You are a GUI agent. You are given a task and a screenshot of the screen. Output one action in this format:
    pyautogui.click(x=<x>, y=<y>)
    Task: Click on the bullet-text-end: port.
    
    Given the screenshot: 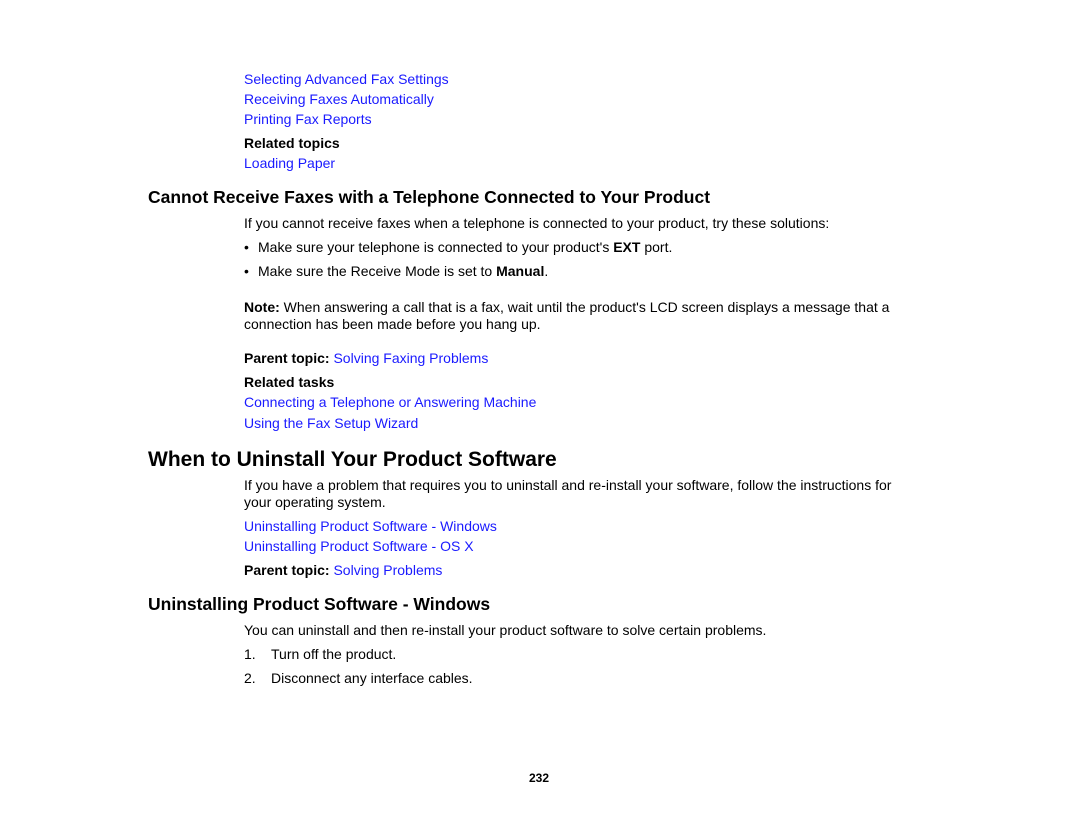 What is the action you would take?
    pyautogui.click(x=656, y=247)
    